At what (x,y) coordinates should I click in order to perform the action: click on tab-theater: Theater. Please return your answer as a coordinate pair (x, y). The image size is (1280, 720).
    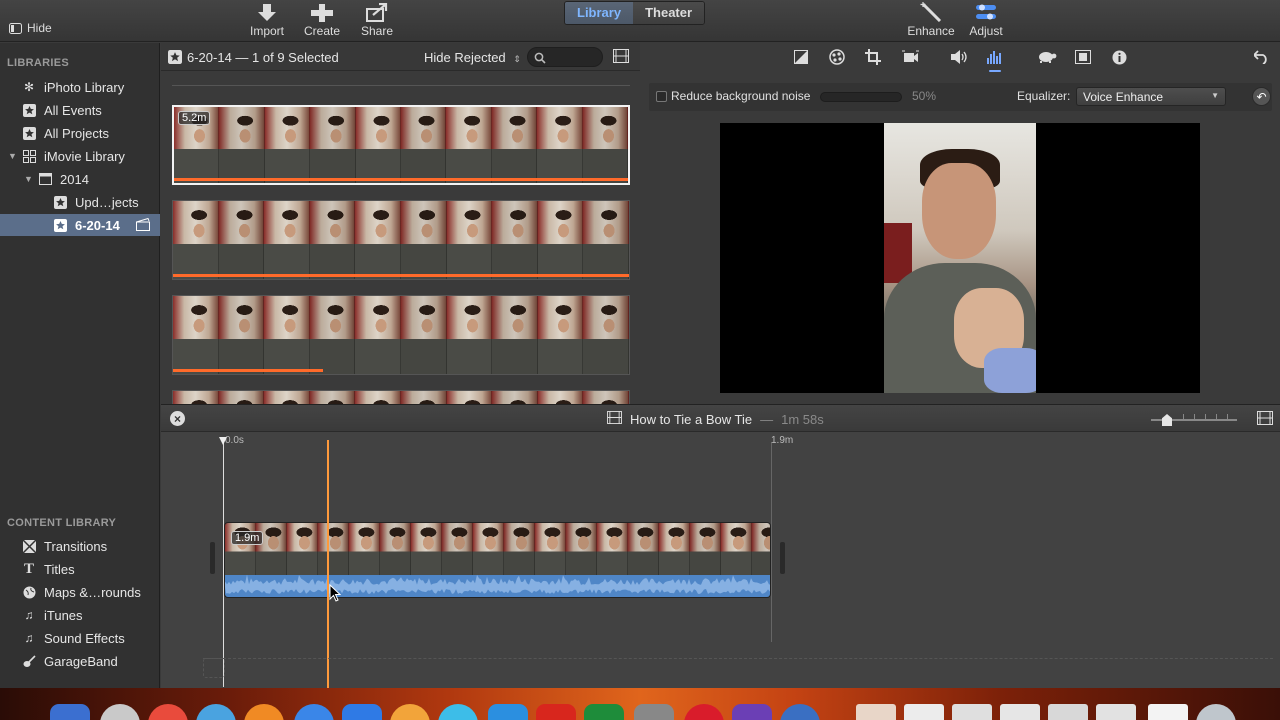
    Looking at the image, I should click on (669, 13).